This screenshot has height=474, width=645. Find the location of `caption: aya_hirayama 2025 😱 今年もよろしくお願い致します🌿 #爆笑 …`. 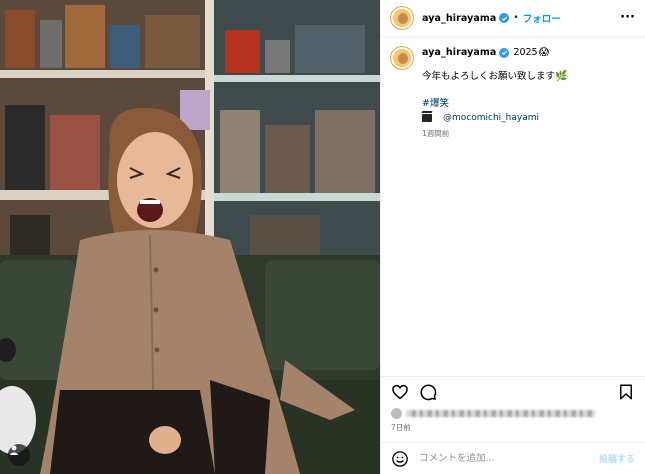

caption: aya_hirayama 2025 😱 今年もよろしくお願い致します🌿 #爆笑 … is located at coordinates (513, 88).